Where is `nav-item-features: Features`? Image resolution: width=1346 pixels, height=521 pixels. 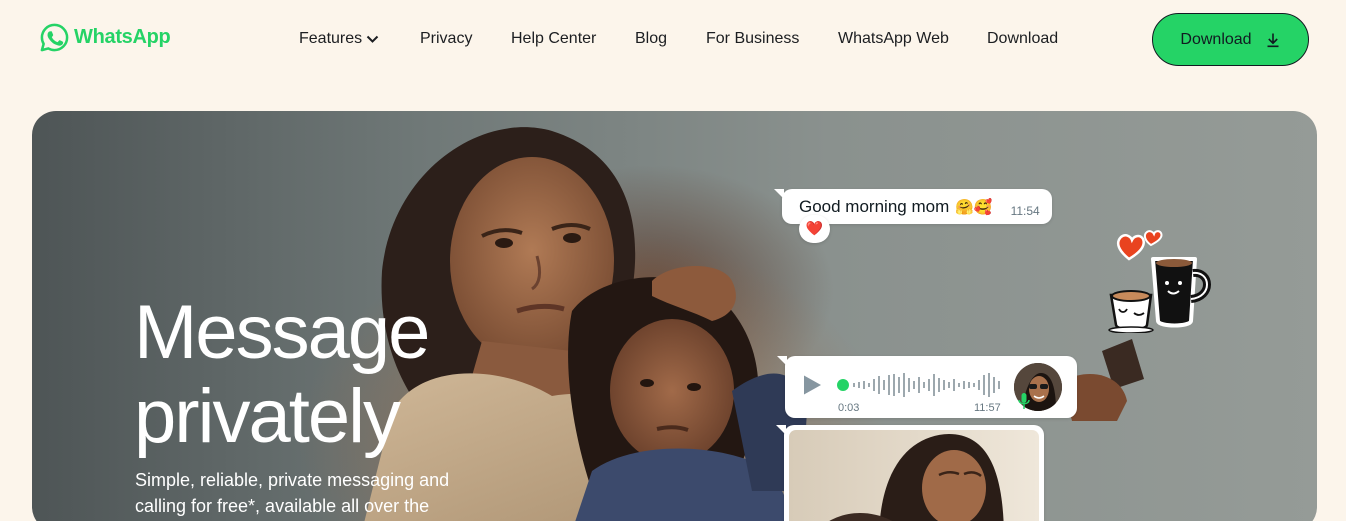 nav-item-features: Features is located at coordinates (339, 39).